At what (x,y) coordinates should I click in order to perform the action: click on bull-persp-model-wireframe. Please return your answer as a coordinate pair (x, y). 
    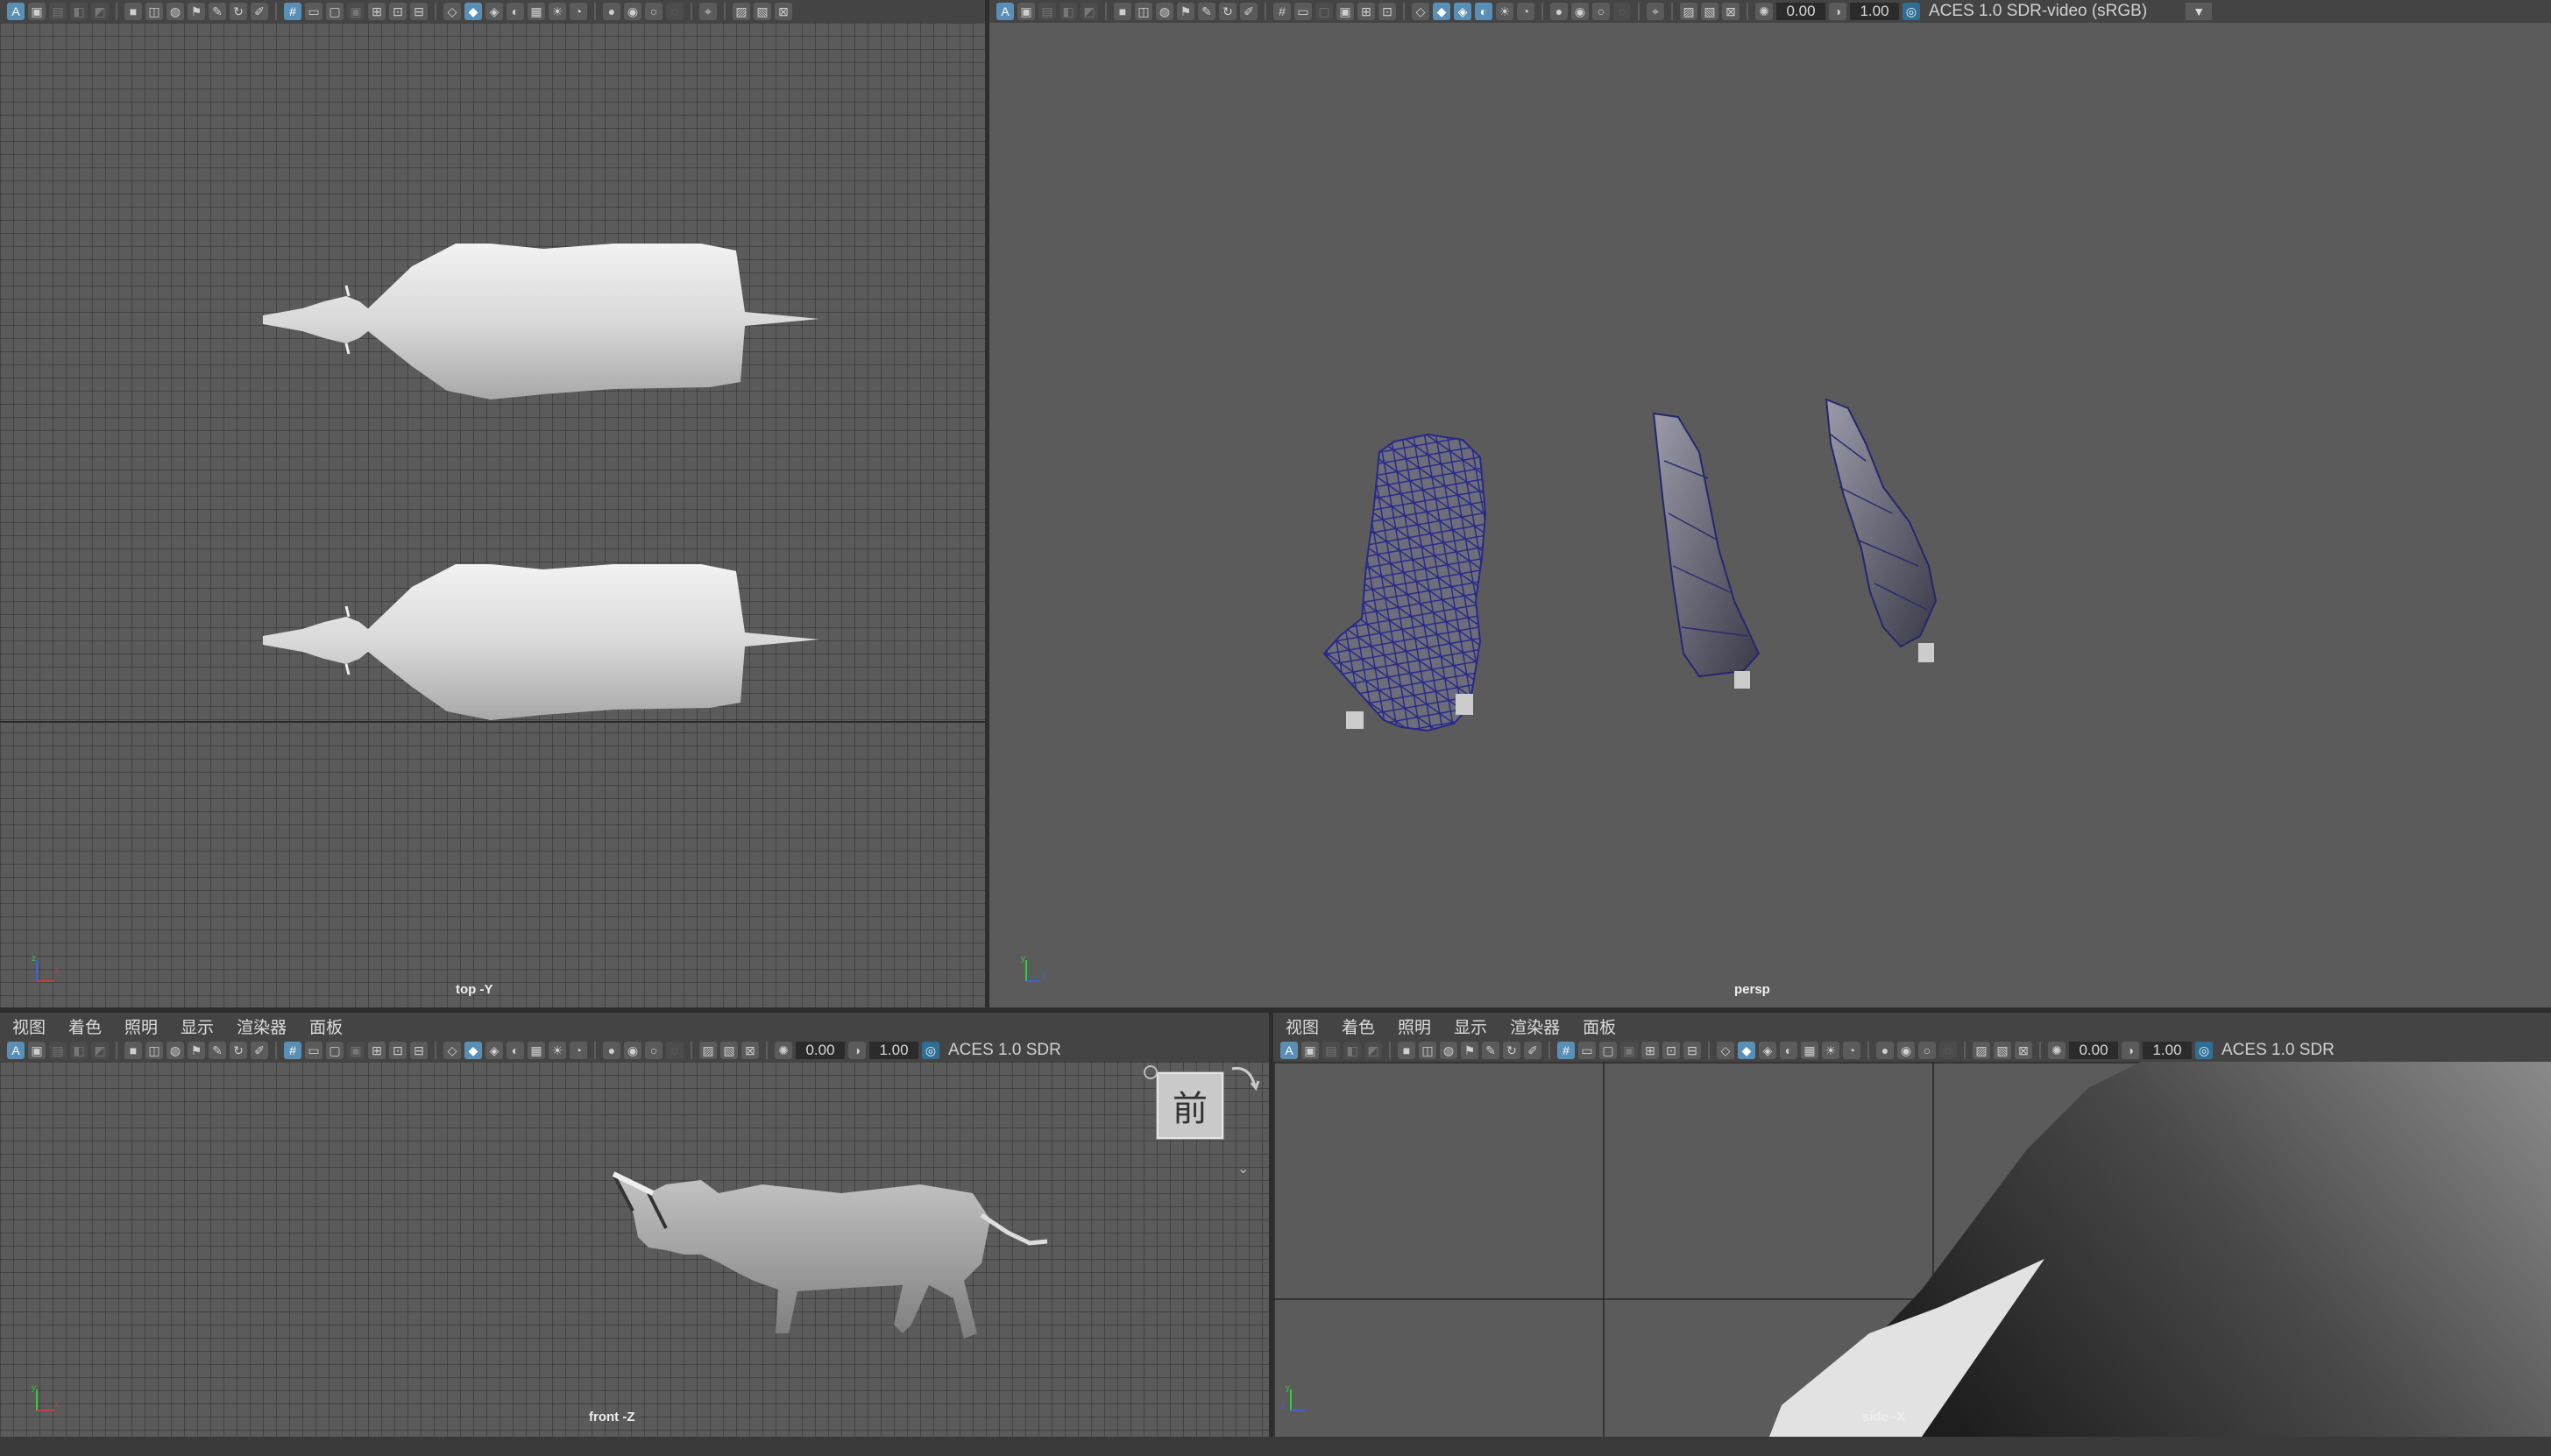
    Looking at the image, I should click on (1404, 582).